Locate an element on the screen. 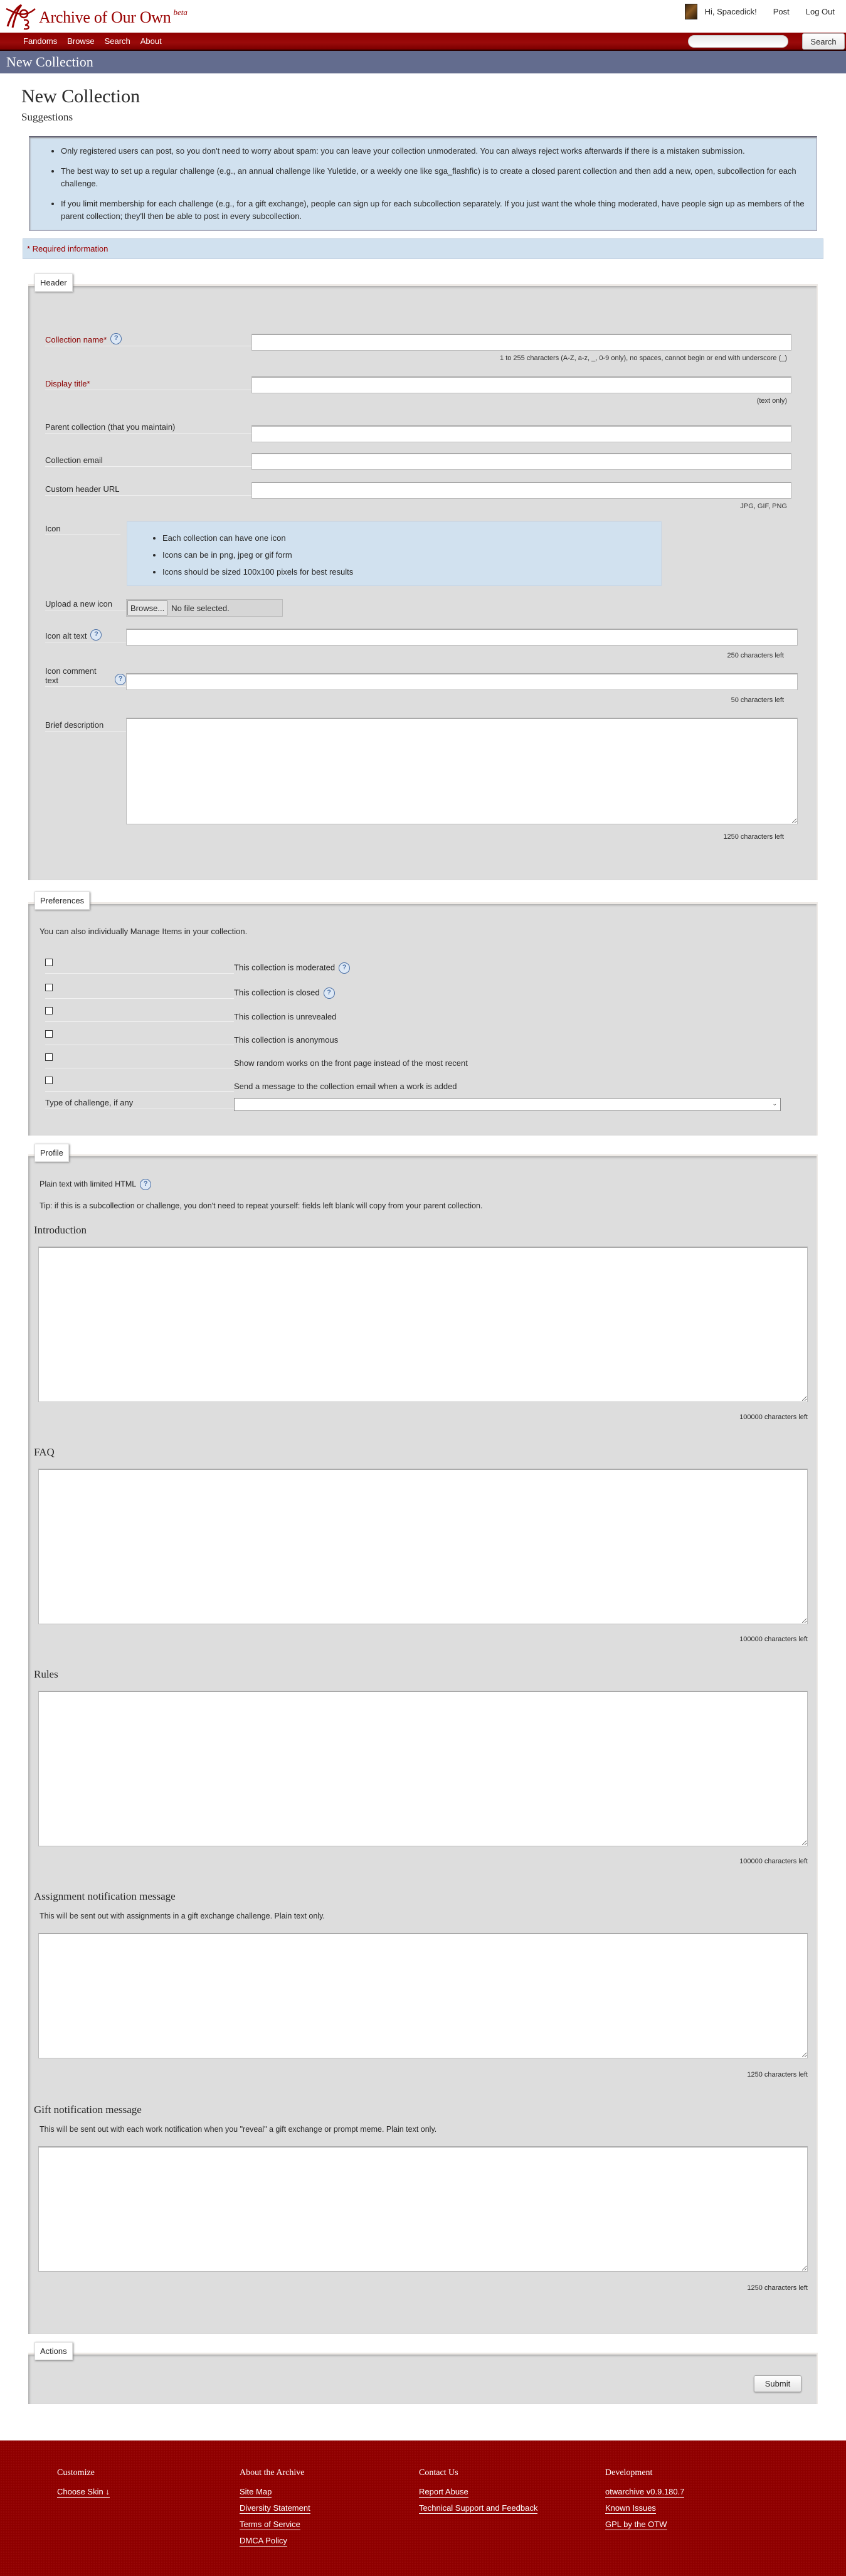  display-title-input is located at coordinates (521, 385).